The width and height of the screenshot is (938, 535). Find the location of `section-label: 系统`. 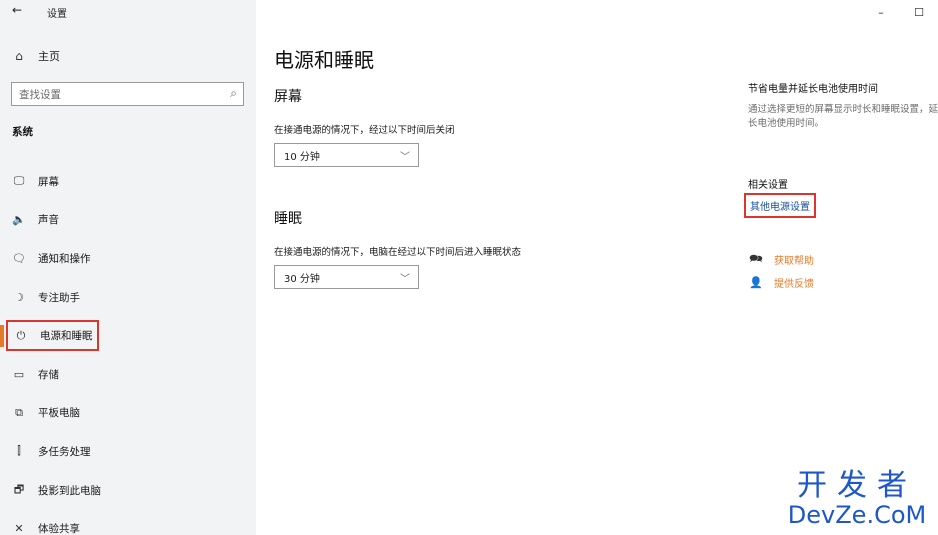

section-label: 系统 is located at coordinates (22, 132).